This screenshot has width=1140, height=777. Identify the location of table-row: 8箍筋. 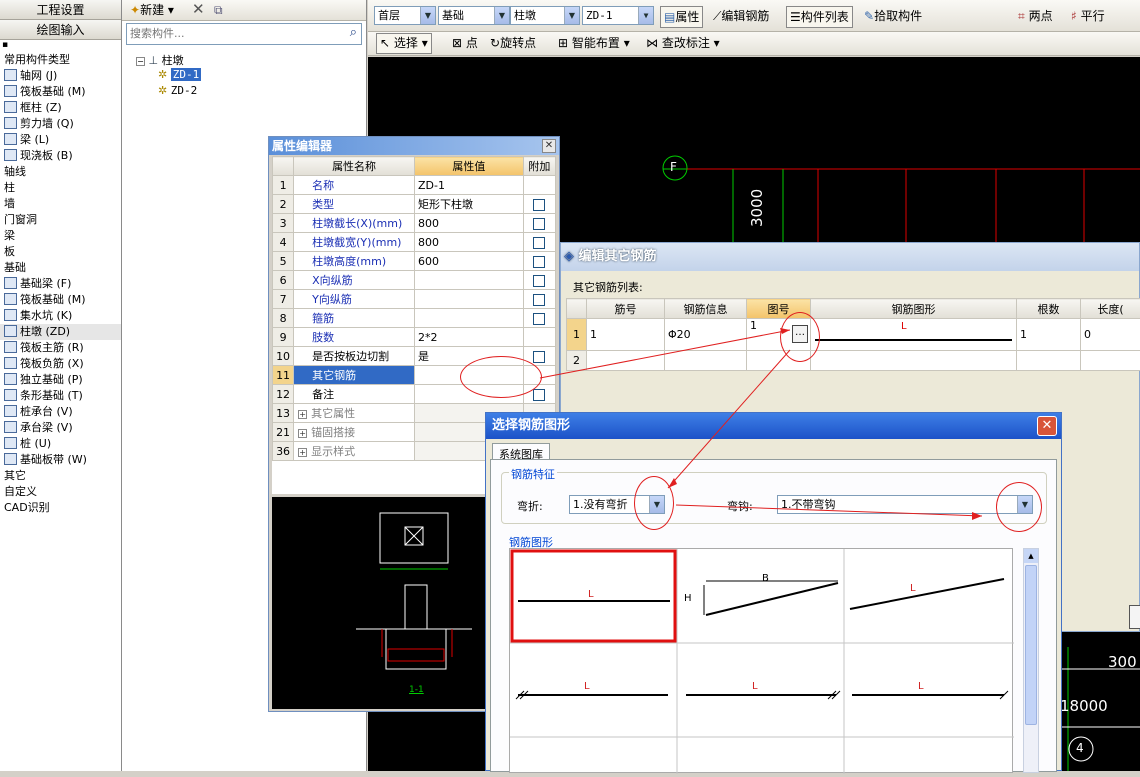
(414, 318).